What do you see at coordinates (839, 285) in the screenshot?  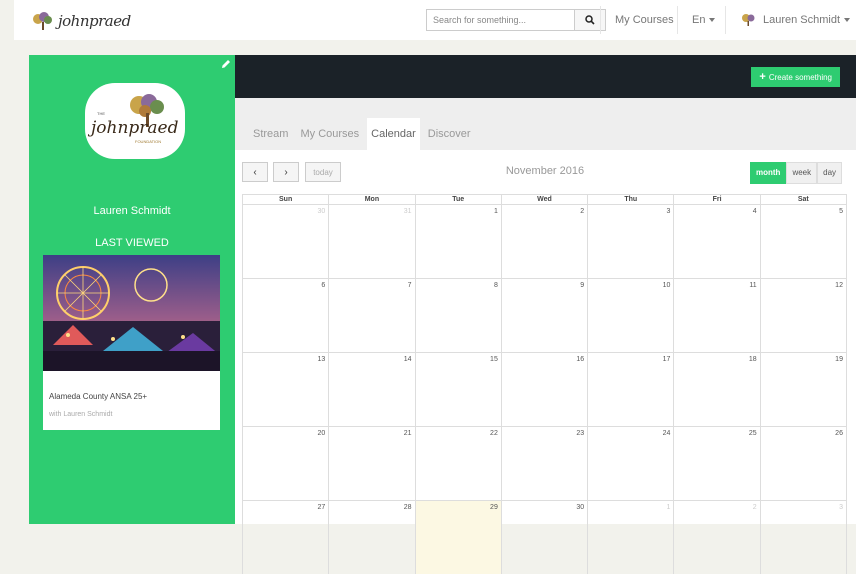 I see `day-number: 12` at bounding box center [839, 285].